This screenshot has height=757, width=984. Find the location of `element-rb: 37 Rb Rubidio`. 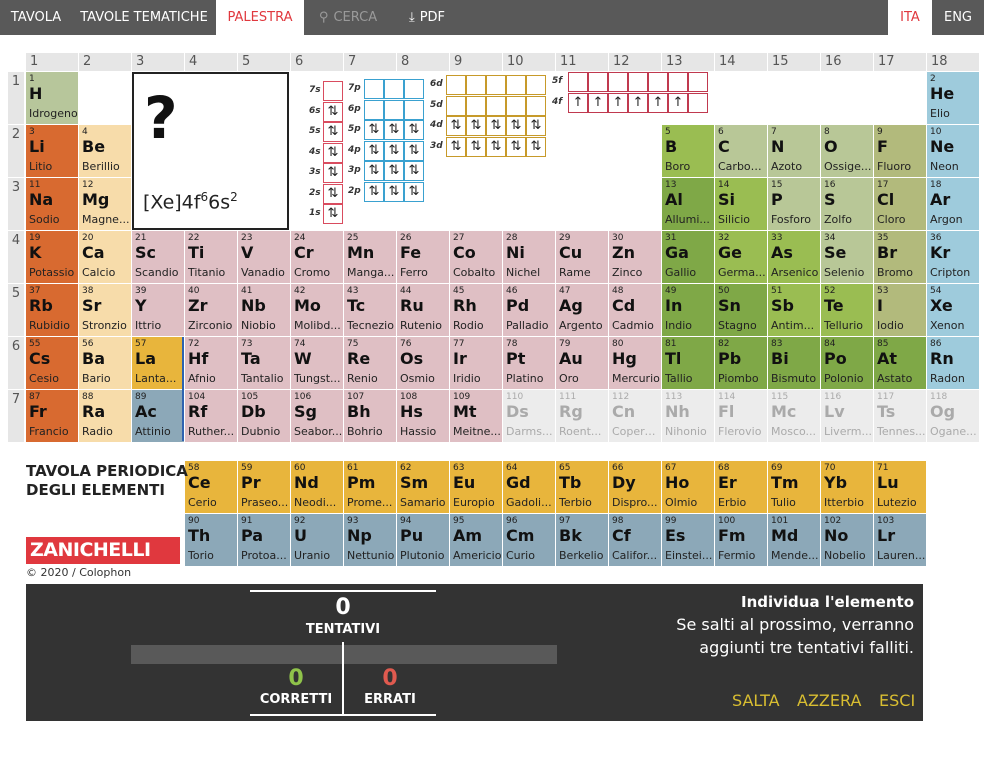

element-rb: 37 Rb Rubidio is located at coordinates (52, 310).